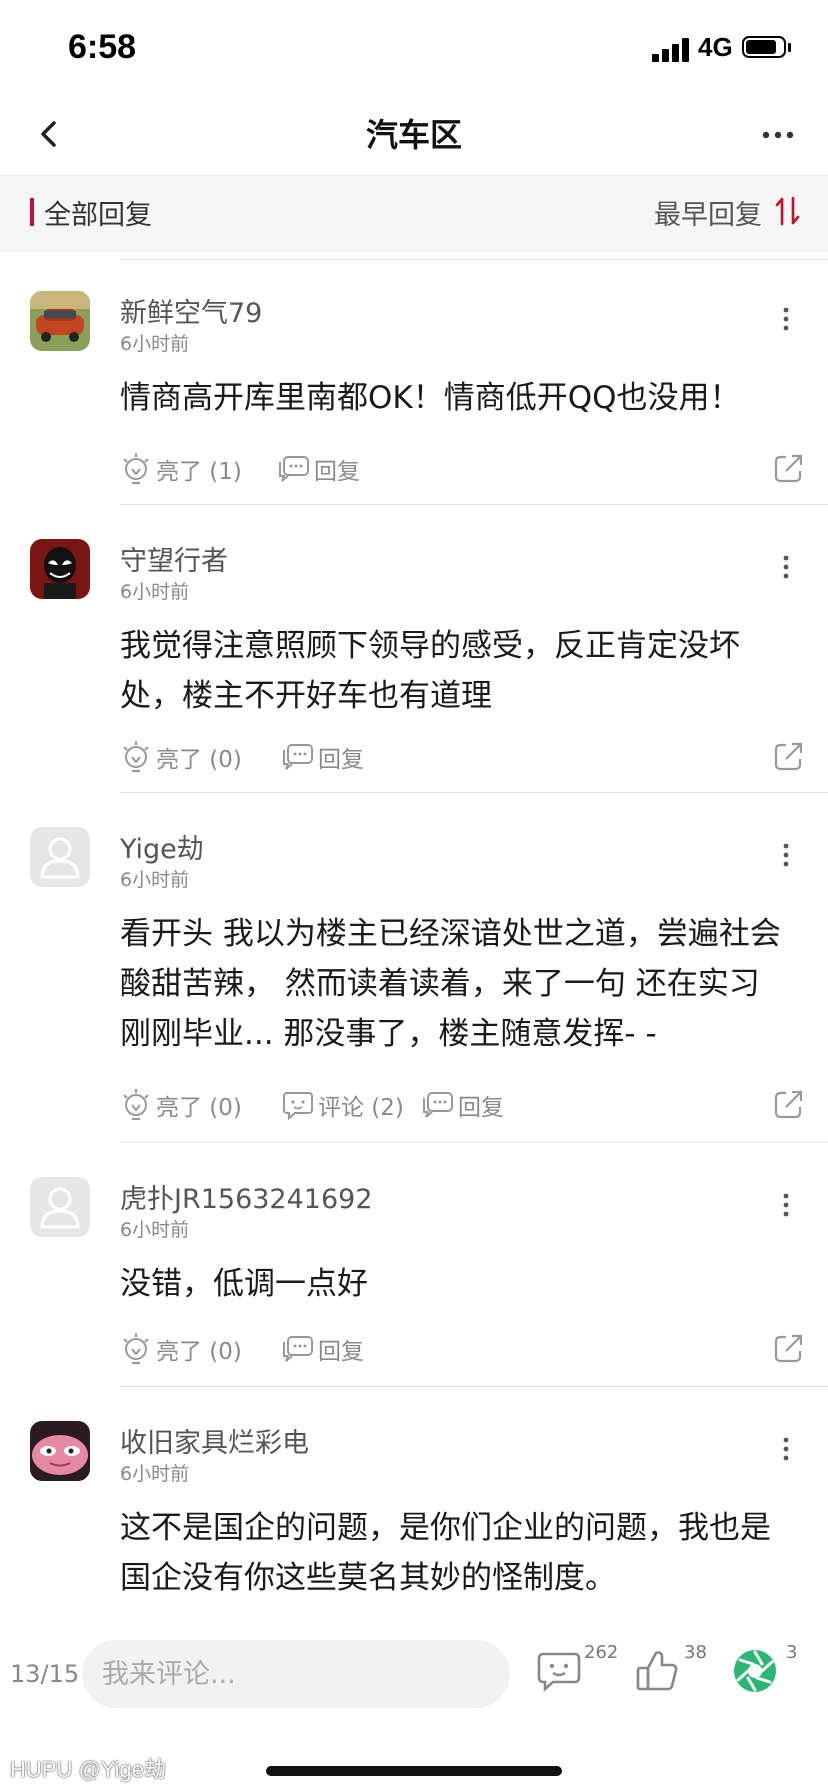 The width and height of the screenshot is (828, 1792). I want to click on aperture-share-icon, so click(755, 1671).